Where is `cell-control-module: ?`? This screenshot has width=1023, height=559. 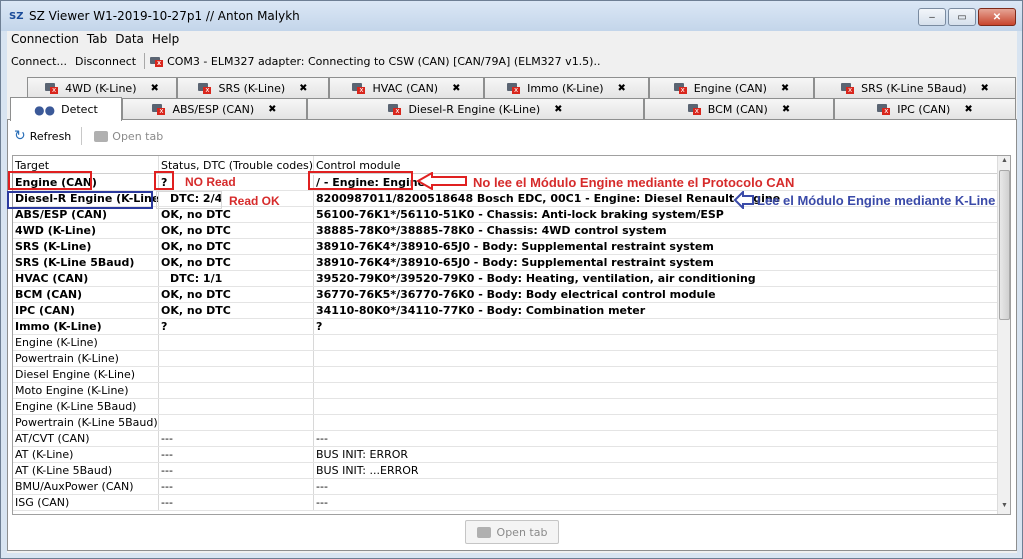 cell-control-module: ? is located at coordinates (656, 326).